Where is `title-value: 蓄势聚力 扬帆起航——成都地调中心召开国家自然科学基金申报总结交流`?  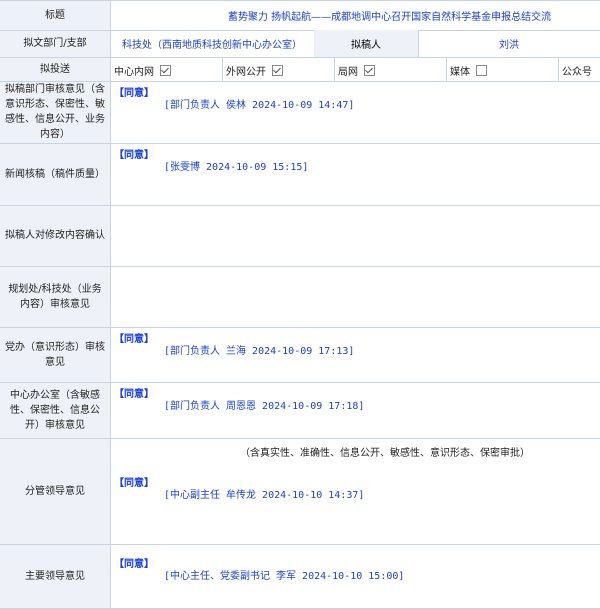 title-value: 蓄势聚力 扬帆起航——成都地调中心召开国家自然科学基金申报总结交流 is located at coordinates (390, 17).